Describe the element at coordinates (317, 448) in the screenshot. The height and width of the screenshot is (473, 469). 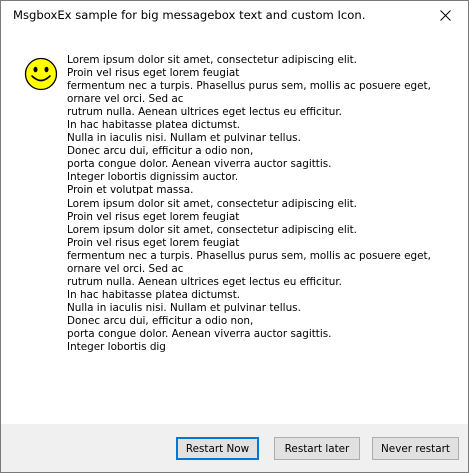
I see `restart-later-button: Restart later` at that location.